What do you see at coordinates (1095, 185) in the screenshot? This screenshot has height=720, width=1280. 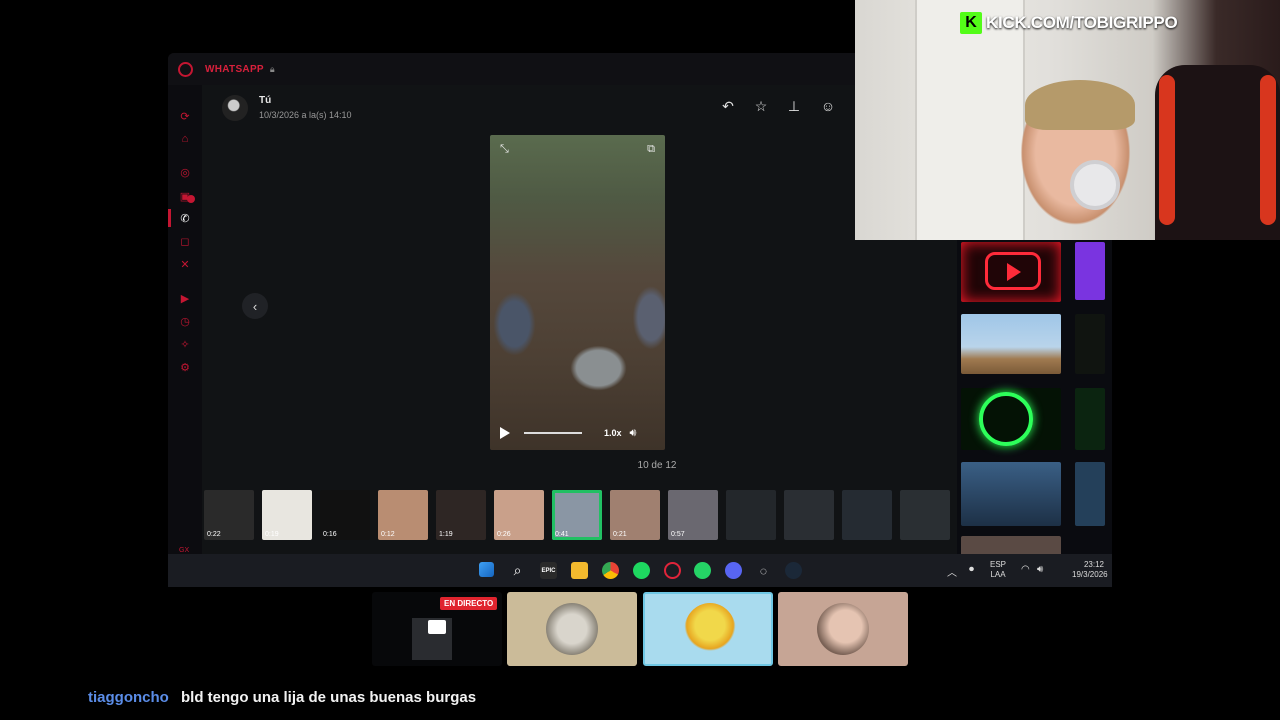 I see `headphones` at bounding box center [1095, 185].